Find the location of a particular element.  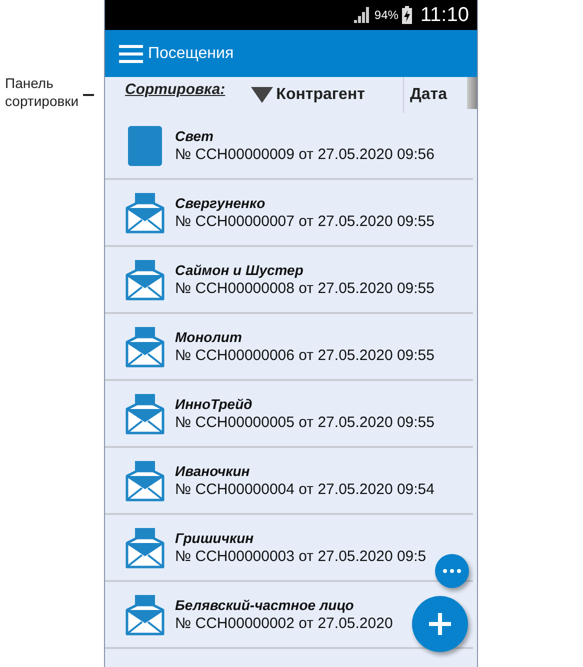

scroll-indicator is located at coordinates (472, 93).